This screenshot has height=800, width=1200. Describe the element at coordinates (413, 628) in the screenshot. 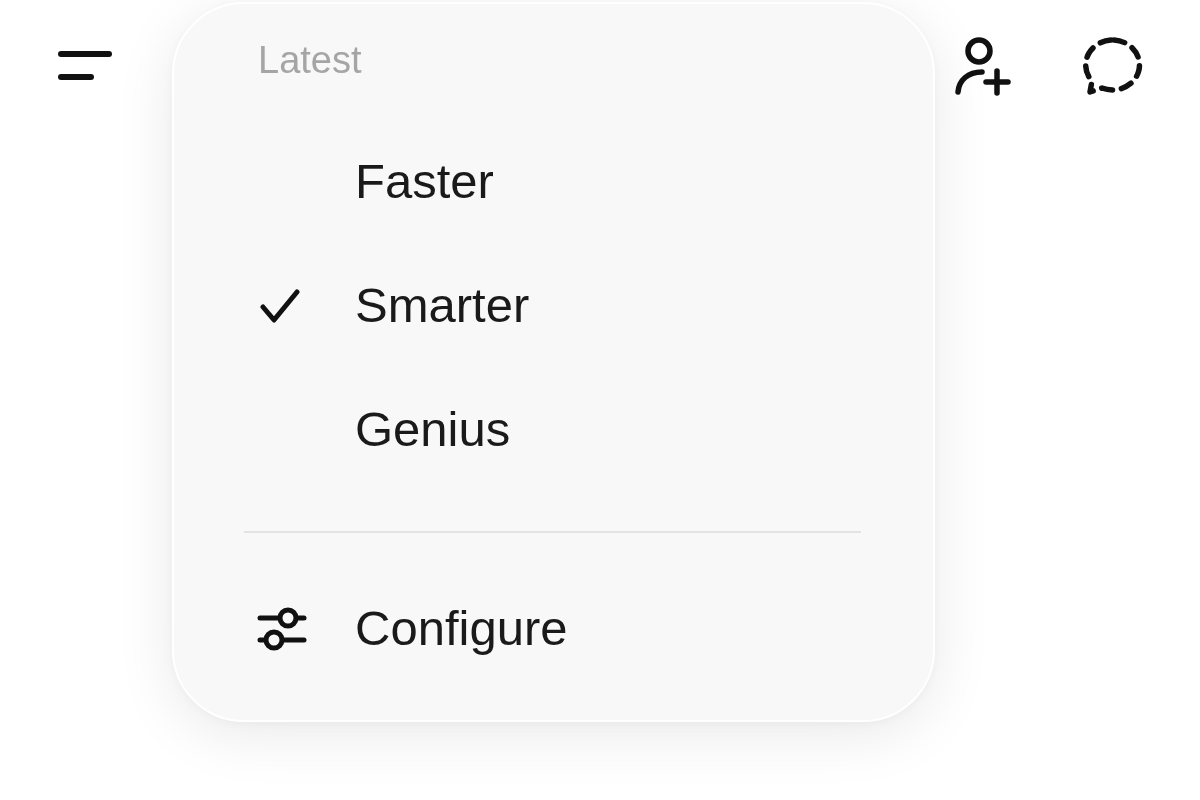

I see `configure-menu-item: Configure` at that location.